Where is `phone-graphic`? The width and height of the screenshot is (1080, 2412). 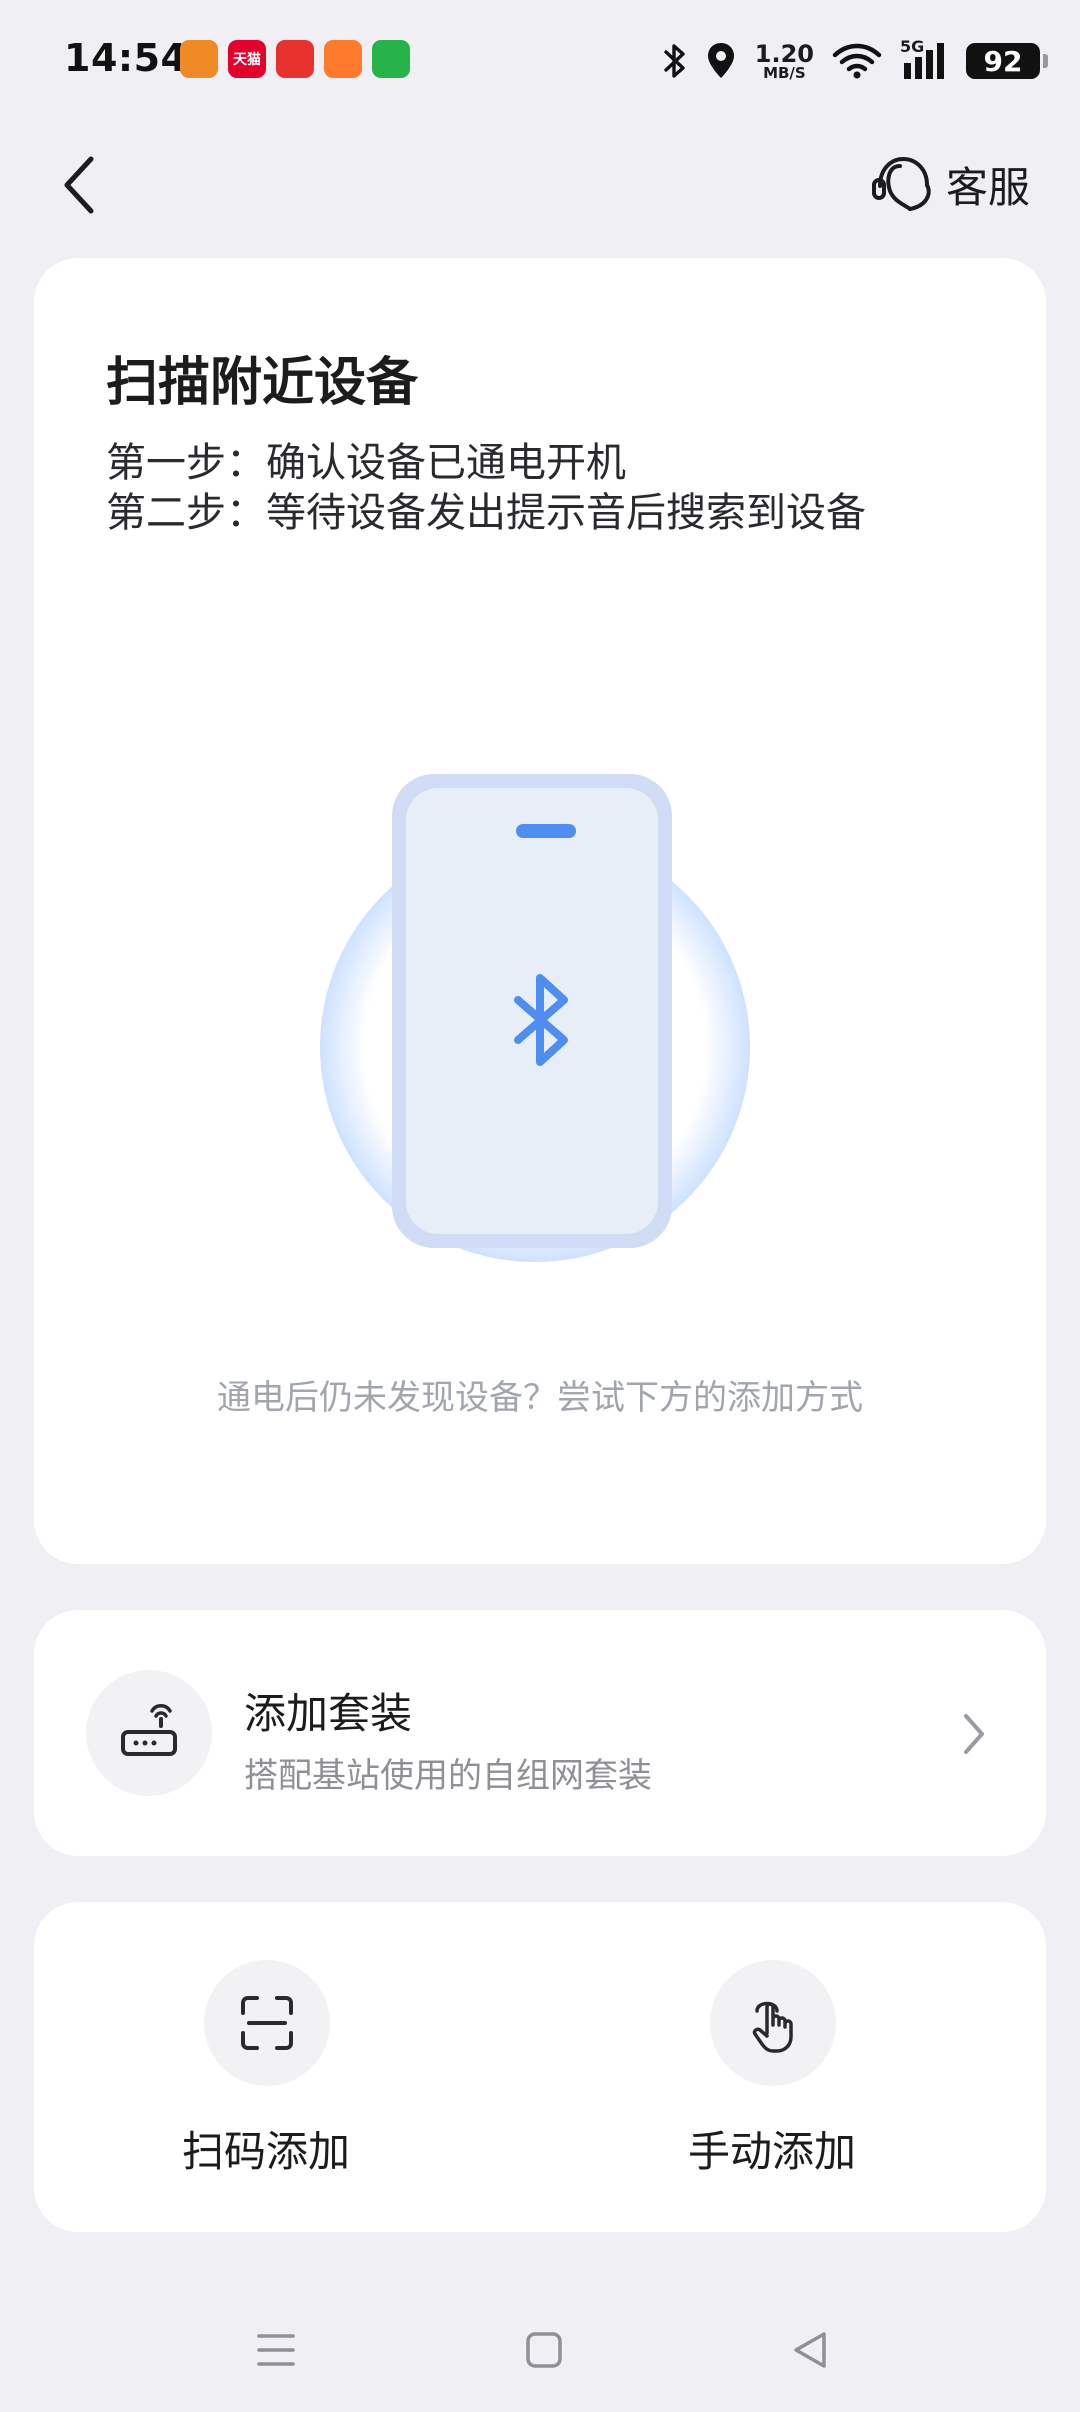
phone-graphic is located at coordinates (532, 1011).